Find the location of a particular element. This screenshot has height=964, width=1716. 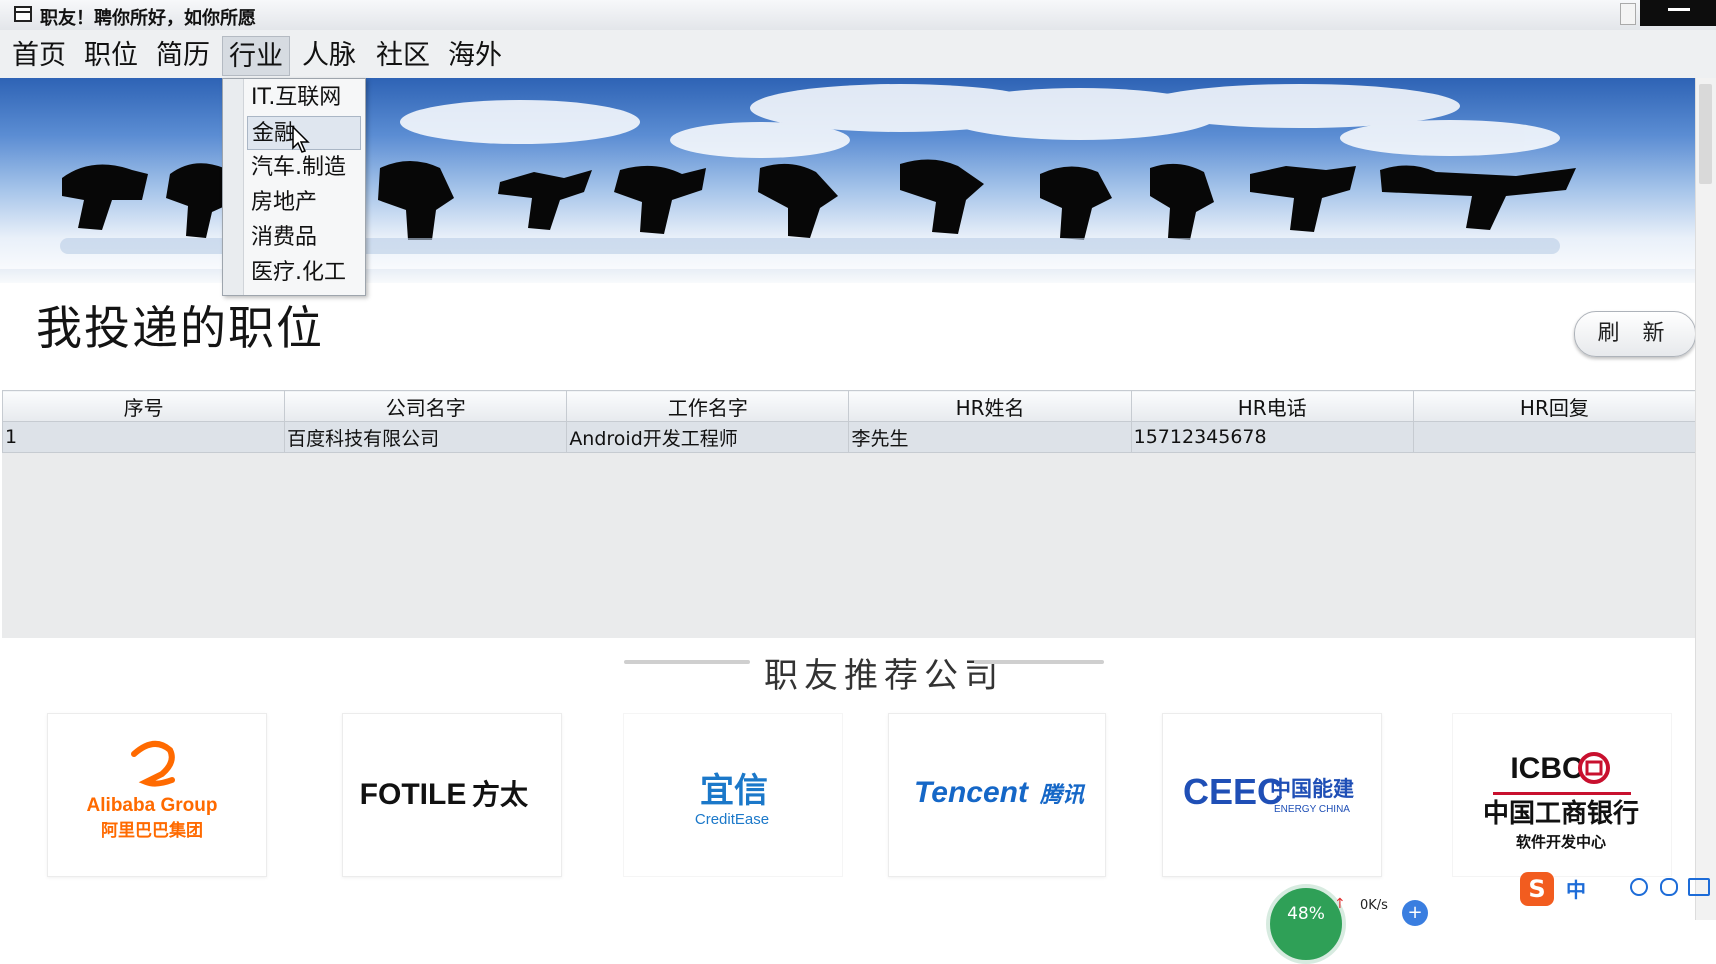

company-card-alibaba: Alibaba Group 阿里巴巴集团 is located at coordinates (157, 795).